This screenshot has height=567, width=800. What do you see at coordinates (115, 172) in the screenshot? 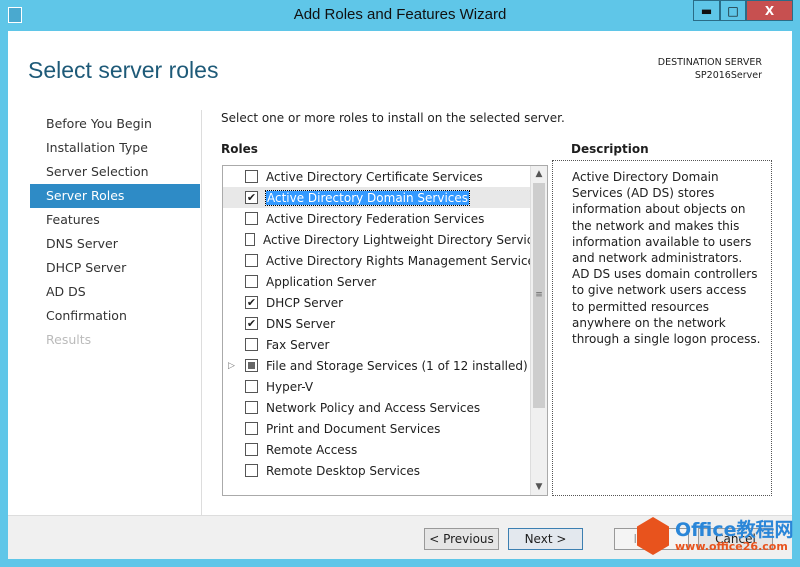
I see `nav-item: Server Selection` at bounding box center [115, 172].